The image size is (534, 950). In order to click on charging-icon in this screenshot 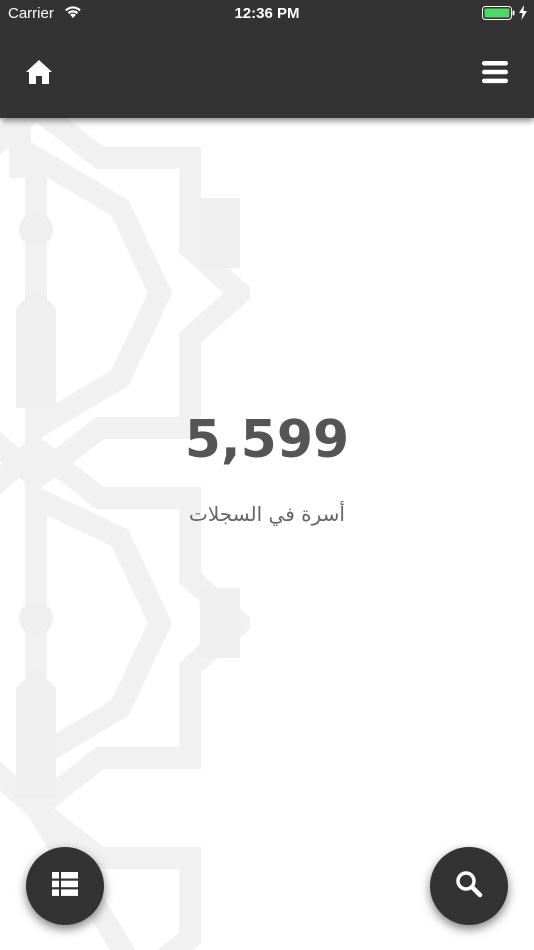, I will do `click(523, 14)`.